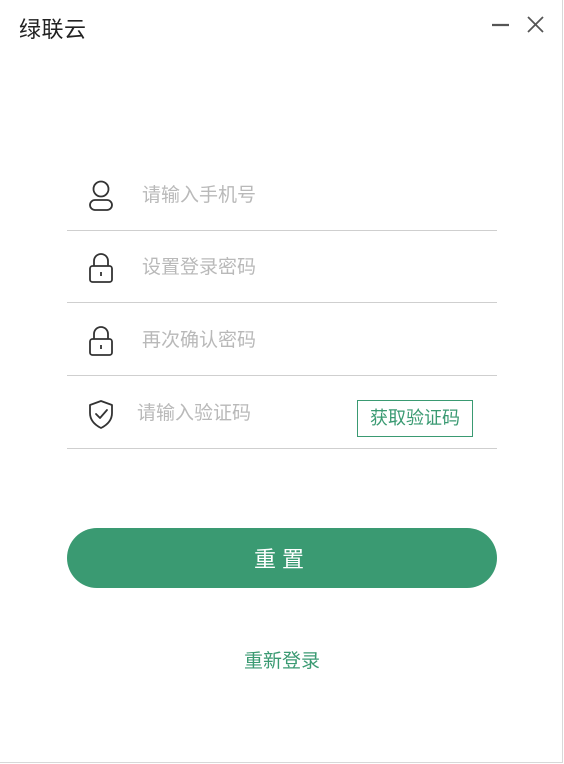  Describe the element at coordinates (101, 414) in the screenshot. I see `shield-check-icon` at that location.